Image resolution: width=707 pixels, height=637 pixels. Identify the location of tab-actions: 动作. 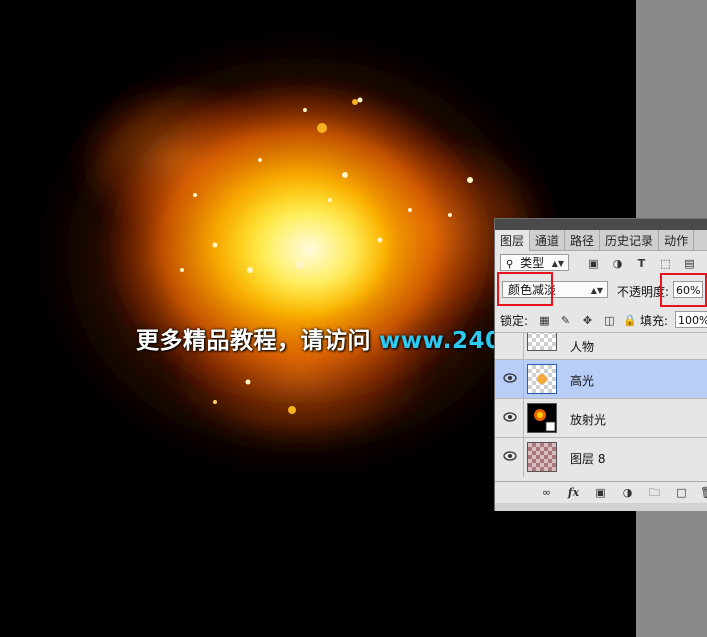
(677, 240).